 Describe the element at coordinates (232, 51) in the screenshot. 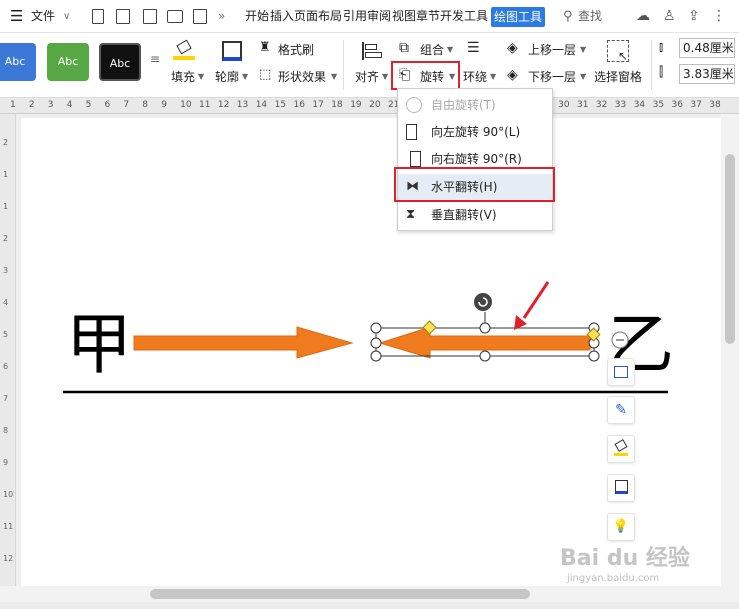

I see `outline-icon` at that location.